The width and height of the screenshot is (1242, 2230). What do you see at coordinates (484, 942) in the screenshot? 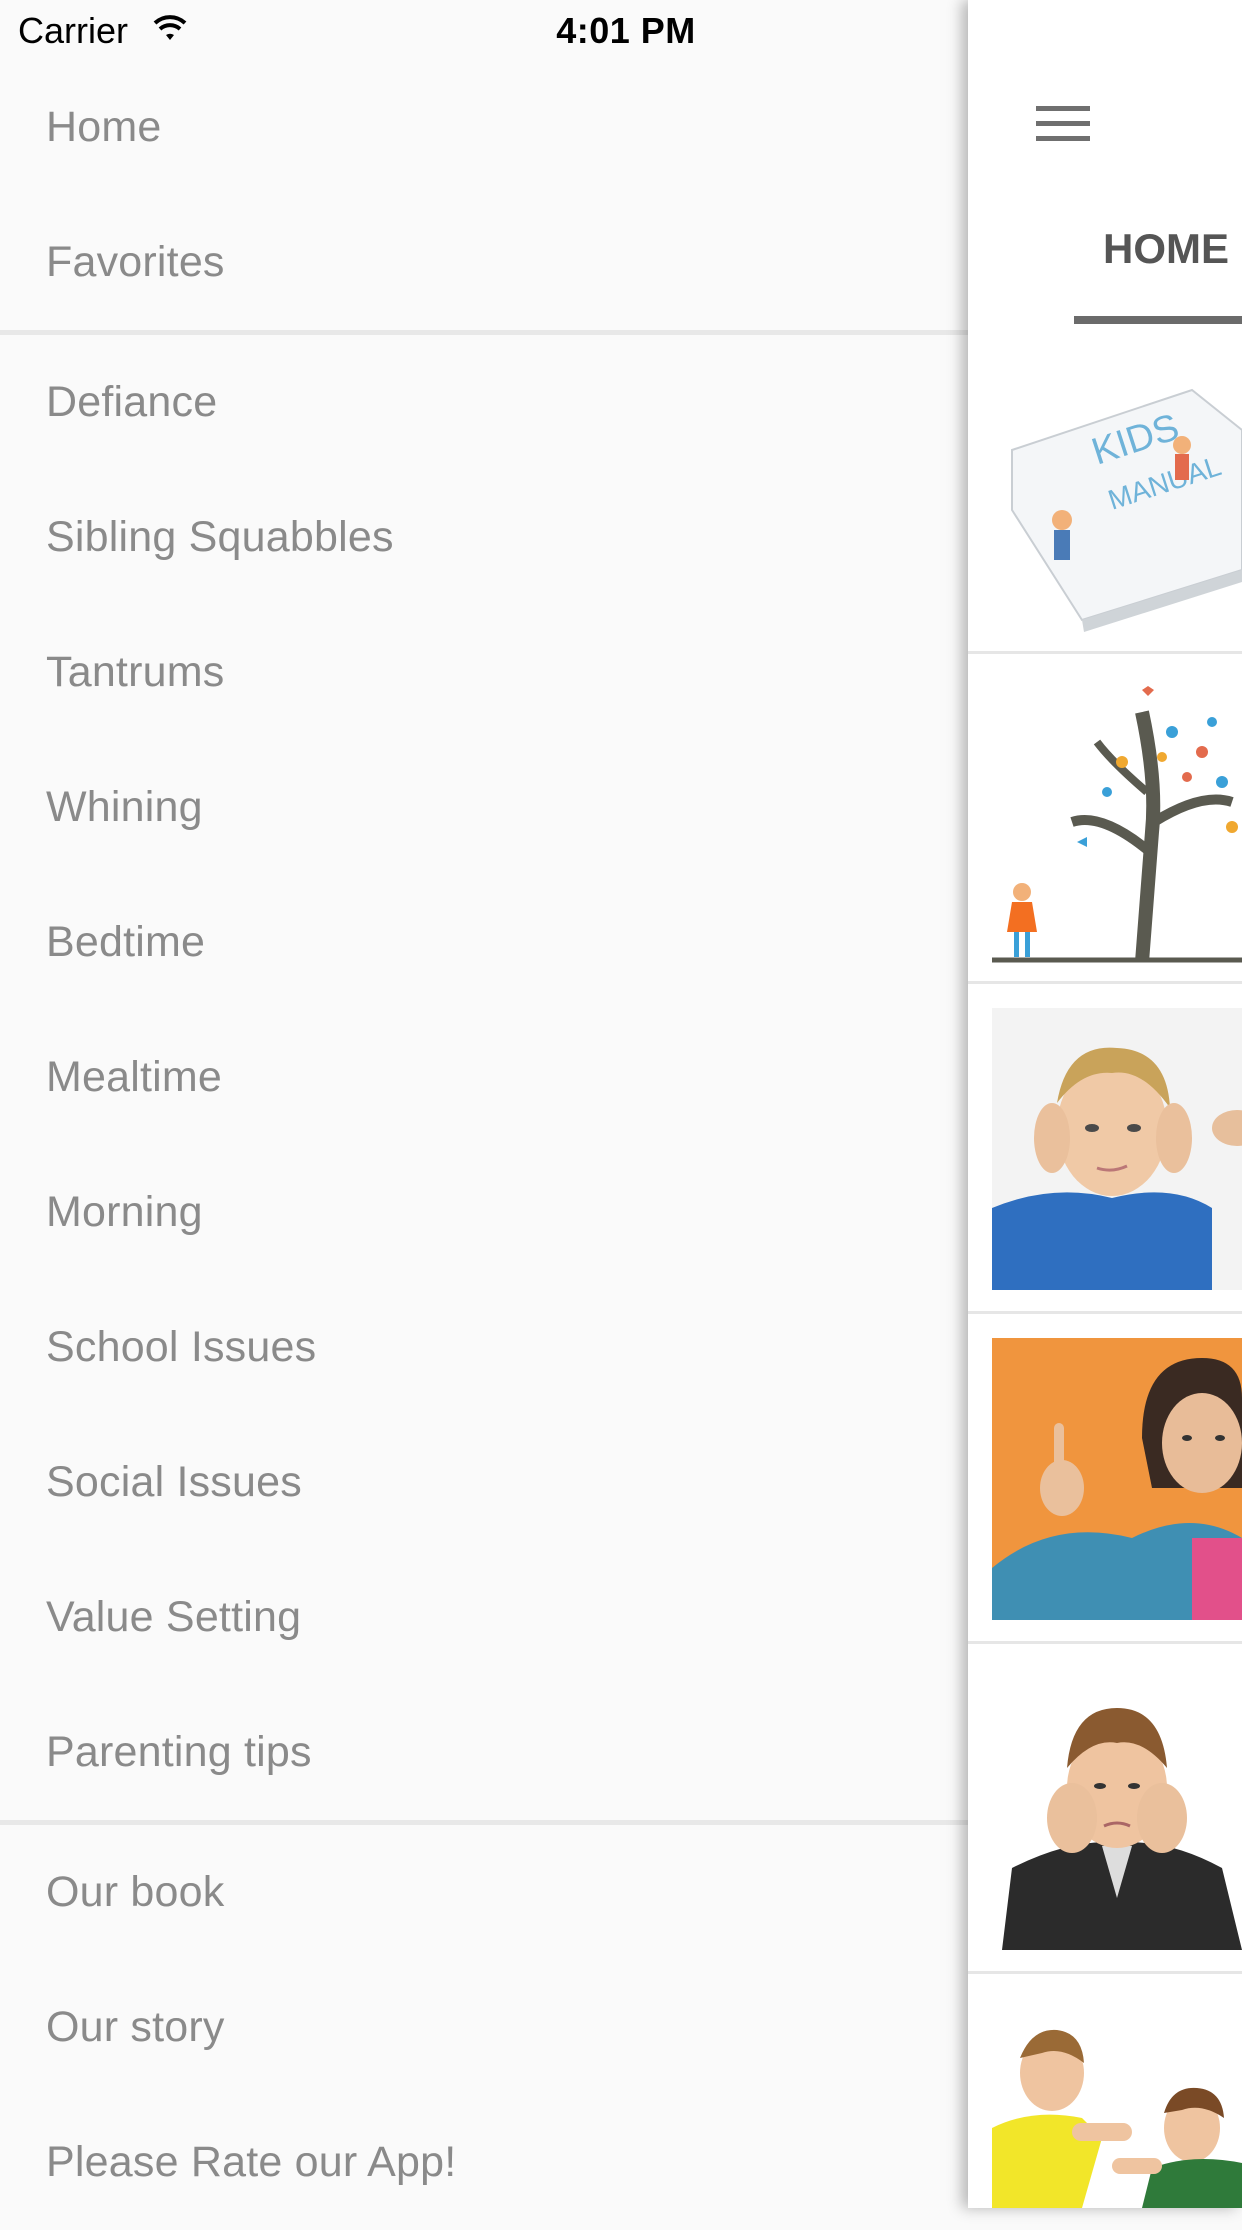
I see `menu-item-bedtime: Bedtime` at bounding box center [484, 942].